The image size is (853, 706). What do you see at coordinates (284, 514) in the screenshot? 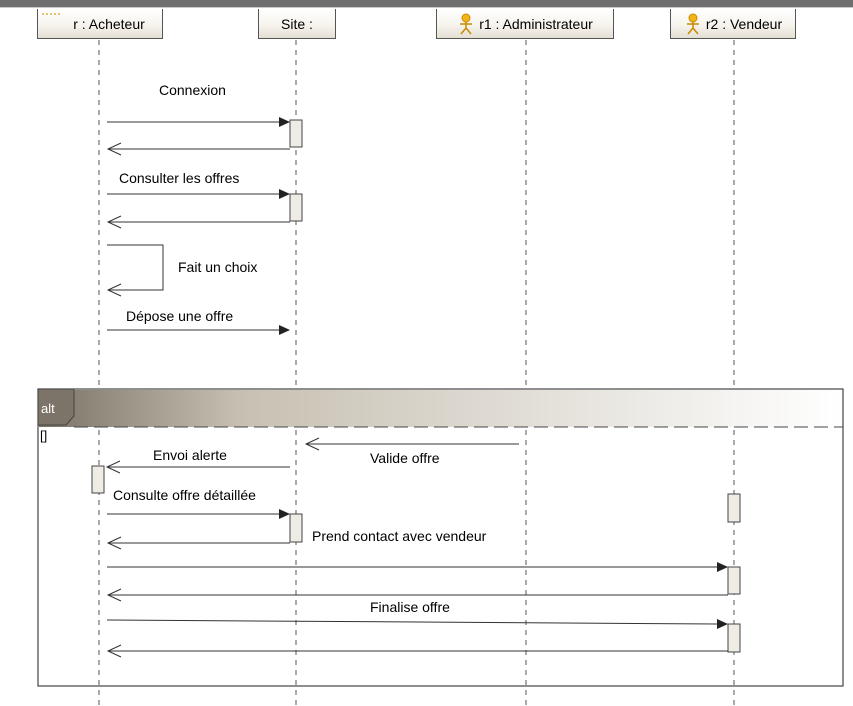
I see `message-consulte-arrowhead` at bounding box center [284, 514].